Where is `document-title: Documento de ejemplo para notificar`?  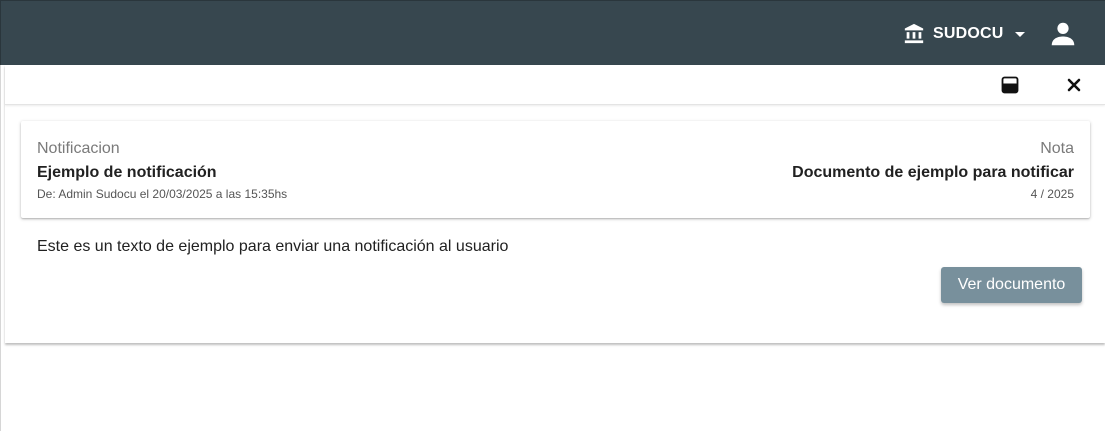 document-title: Documento de ejemplo para notificar is located at coordinates (933, 172).